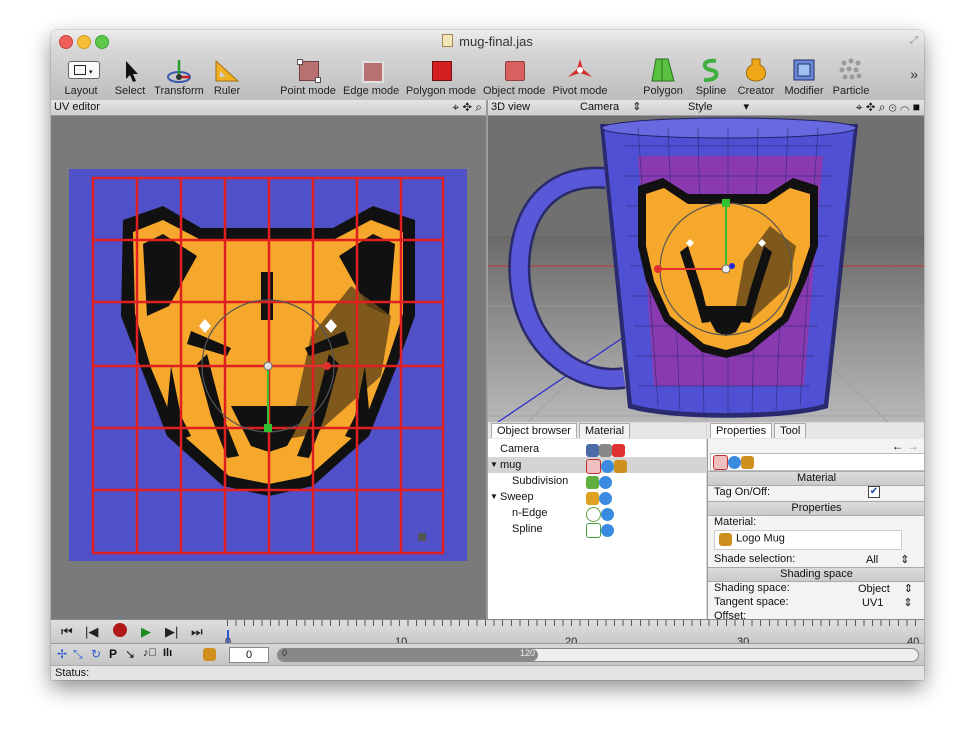 This screenshot has height=750, width=975. Describe the element at coordinates (874, 492) in the screenshot. I see `tag-on-off-checkbox: ✔` at that location.